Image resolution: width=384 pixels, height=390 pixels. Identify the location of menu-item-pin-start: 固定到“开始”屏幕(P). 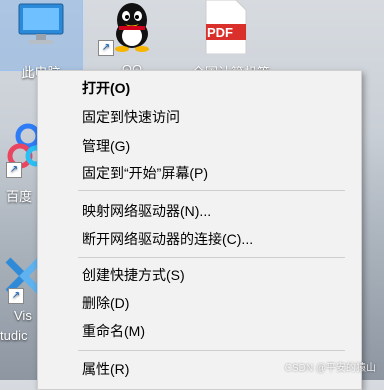
(199, 173).